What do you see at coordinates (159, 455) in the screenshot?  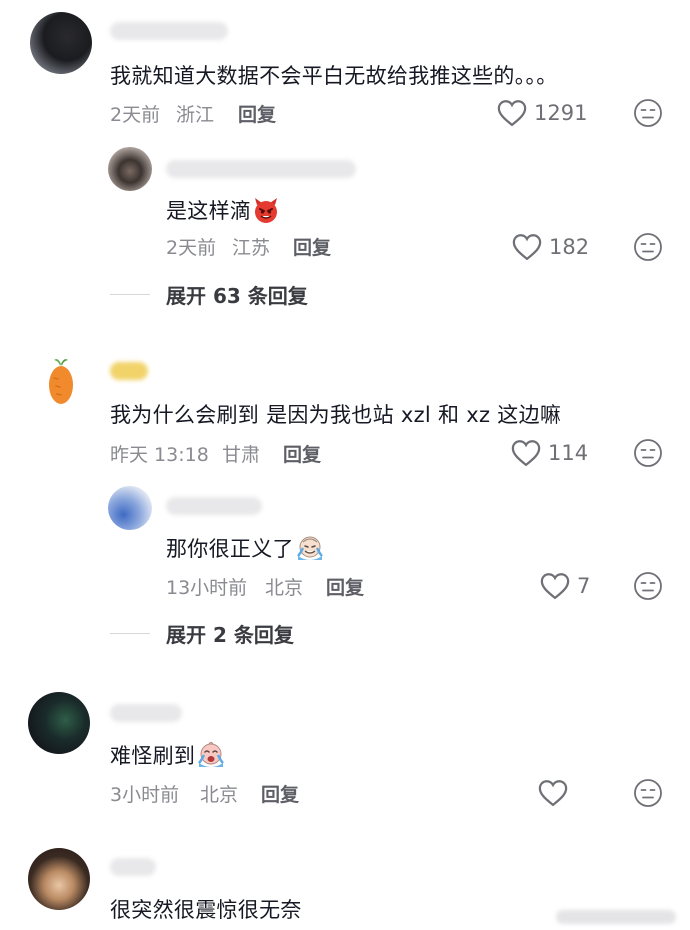 I see `comment-time: 昨天 13:18` at bounding box center [159, 455].